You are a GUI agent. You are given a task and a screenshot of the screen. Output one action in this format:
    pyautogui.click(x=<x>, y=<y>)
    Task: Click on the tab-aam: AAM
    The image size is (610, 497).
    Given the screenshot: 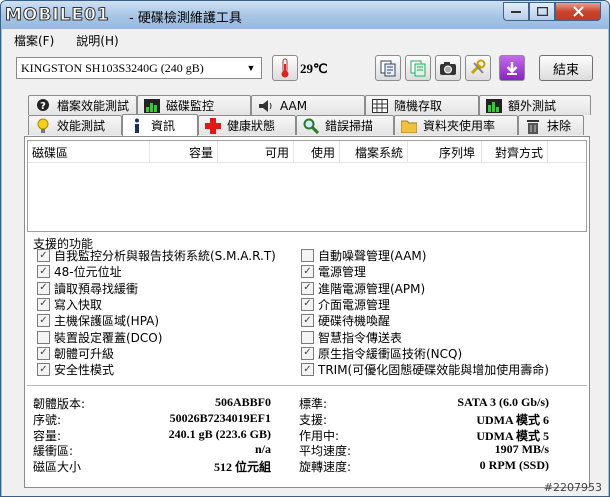 What is the action you would take?
    pyautogui.click(x=308, y=105)
    